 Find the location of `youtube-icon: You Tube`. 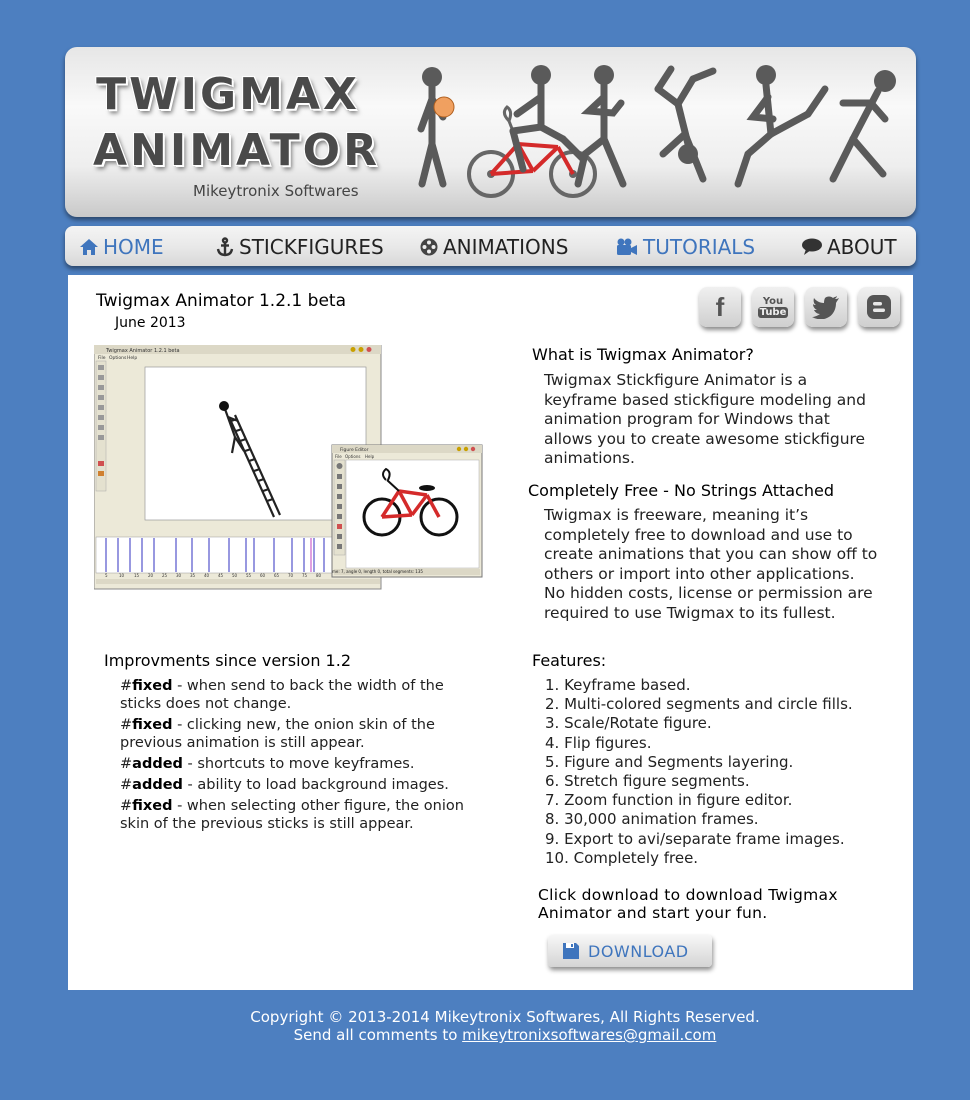

youtube-icon: You Tube is located at coordinates (773, 307).